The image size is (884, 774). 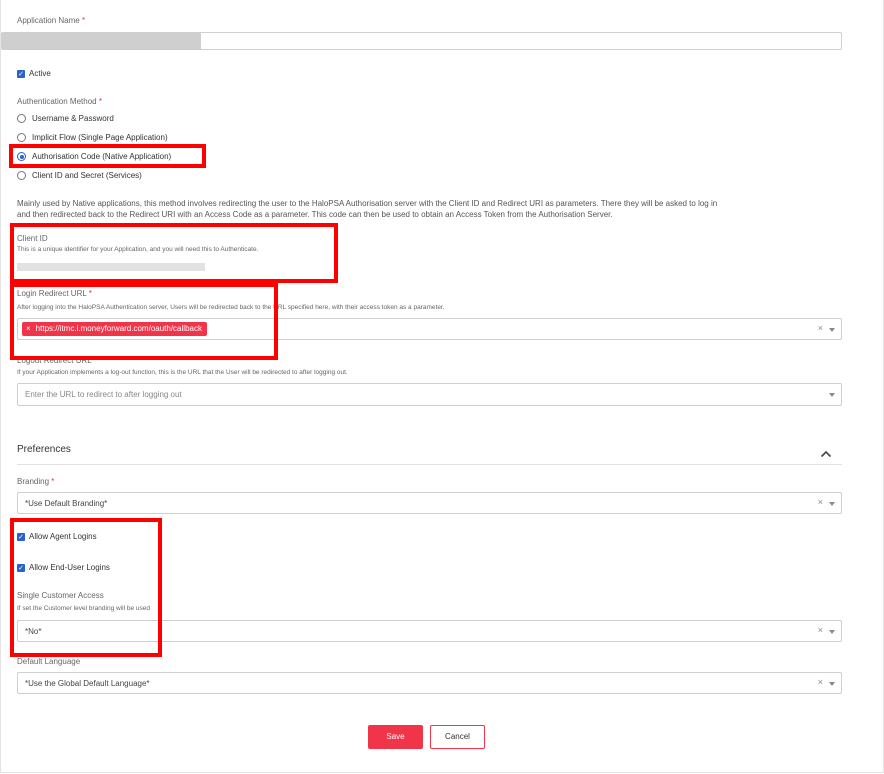 What do you see at coordinates (21, 118) in the screenshot?
I see `radio-username-password` at bounding box center [21, 118].